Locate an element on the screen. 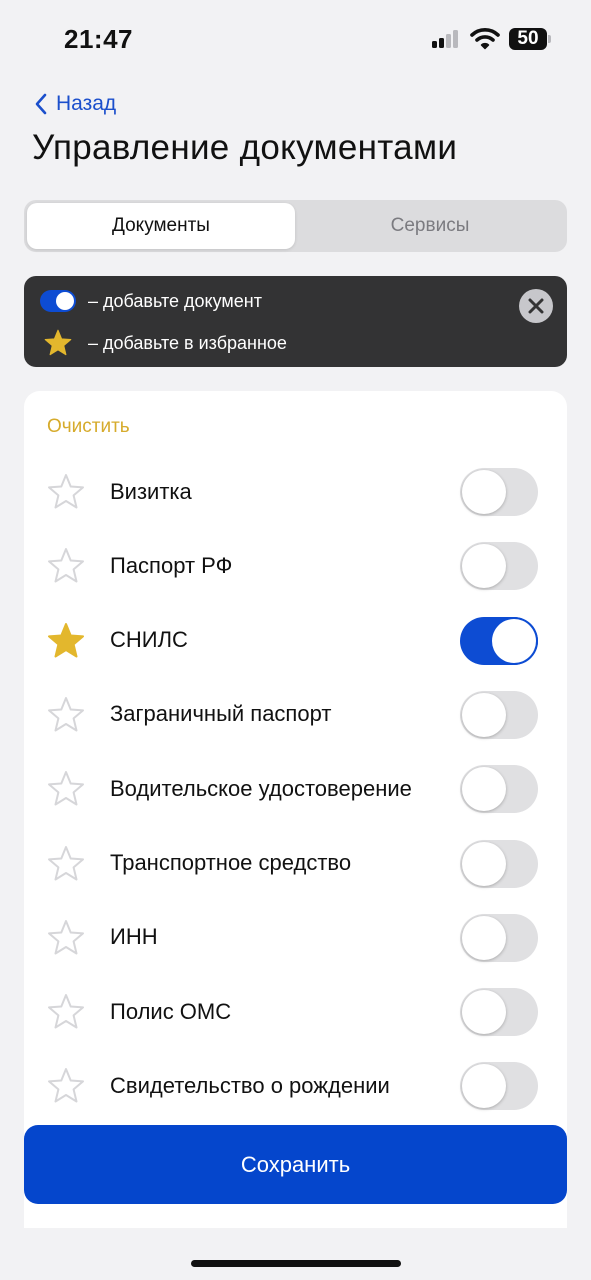  status-bar: 21:47 50 is located at coordinates (295, 40).